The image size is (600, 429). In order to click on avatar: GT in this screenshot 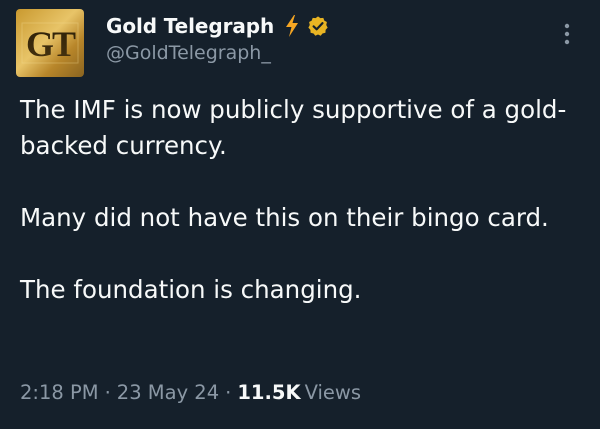, I will do `click(50, 43)`.